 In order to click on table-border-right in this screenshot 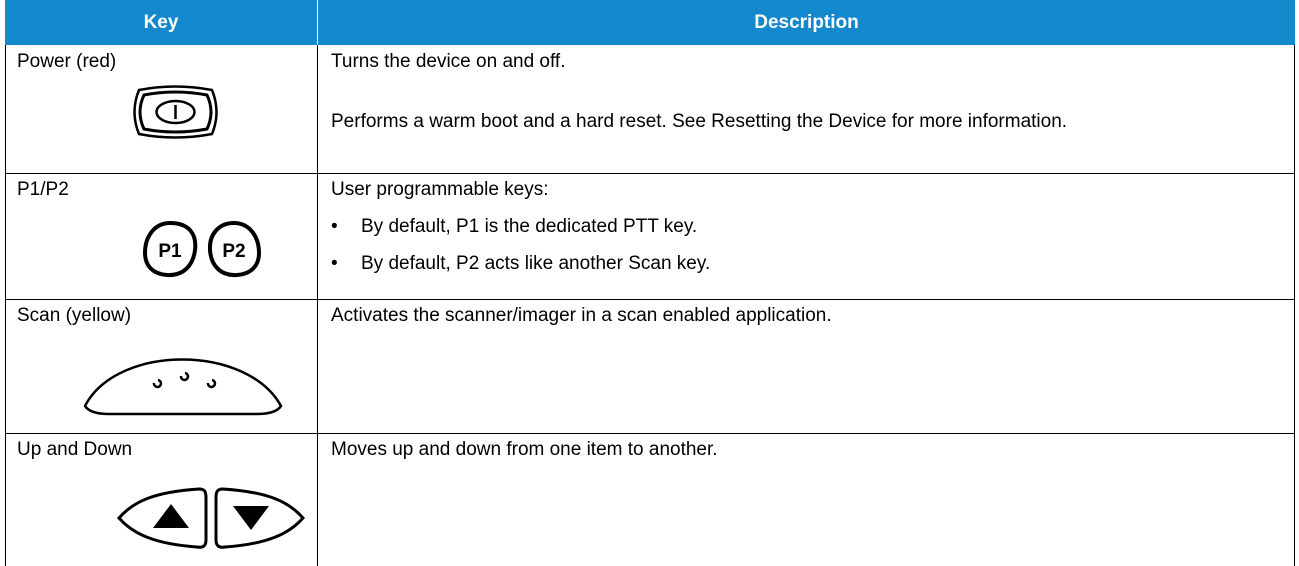, I will do `click(1294, 305)`.